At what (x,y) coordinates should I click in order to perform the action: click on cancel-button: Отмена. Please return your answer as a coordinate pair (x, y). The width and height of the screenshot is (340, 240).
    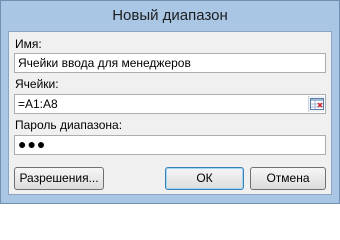
    Looking at the image, I should click on (288, 178).